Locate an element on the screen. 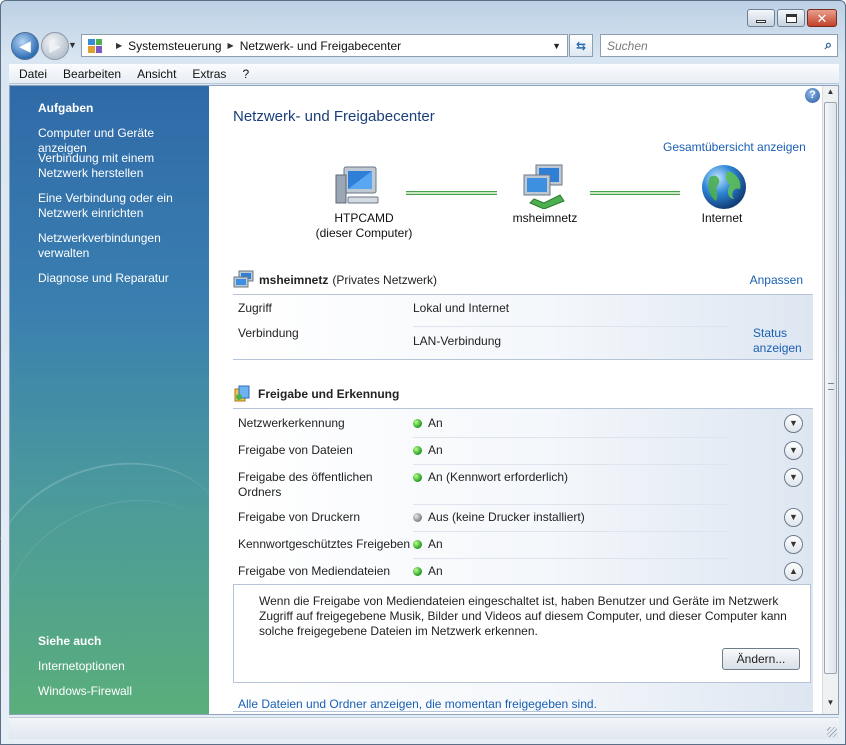  menu-bearbeiten: Bearbeiten is located at coordinates (92, 74).